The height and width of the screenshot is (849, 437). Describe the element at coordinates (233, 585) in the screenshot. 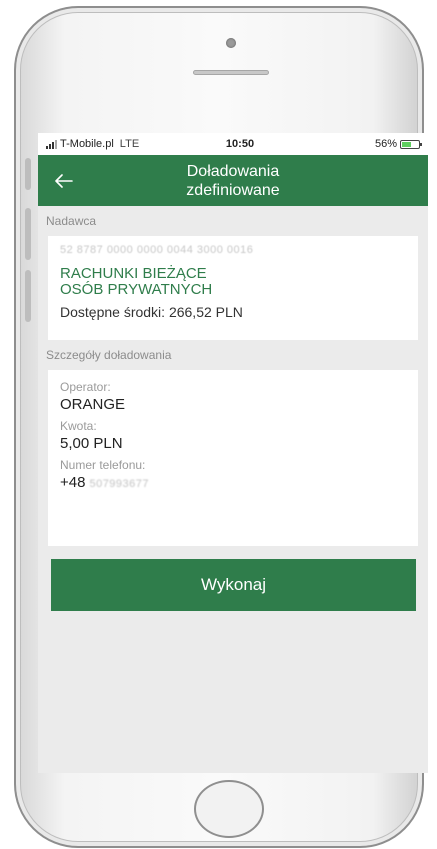

I see `execute-button: Wykonaj` at that location.